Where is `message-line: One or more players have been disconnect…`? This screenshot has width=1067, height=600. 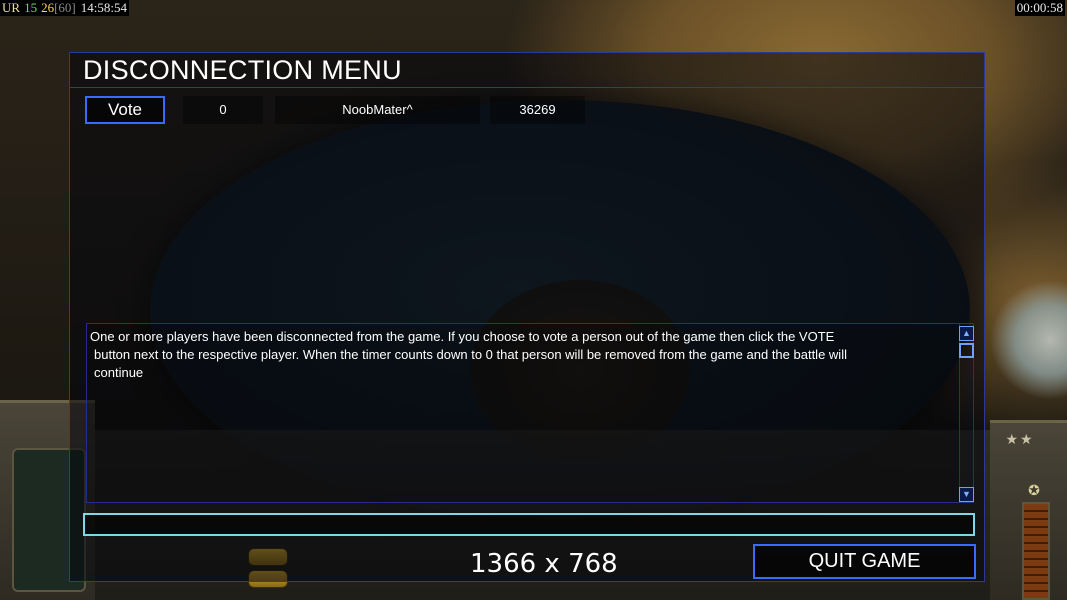
message-line: One or more players have been disconnect… is located at coordinates (462, 336).